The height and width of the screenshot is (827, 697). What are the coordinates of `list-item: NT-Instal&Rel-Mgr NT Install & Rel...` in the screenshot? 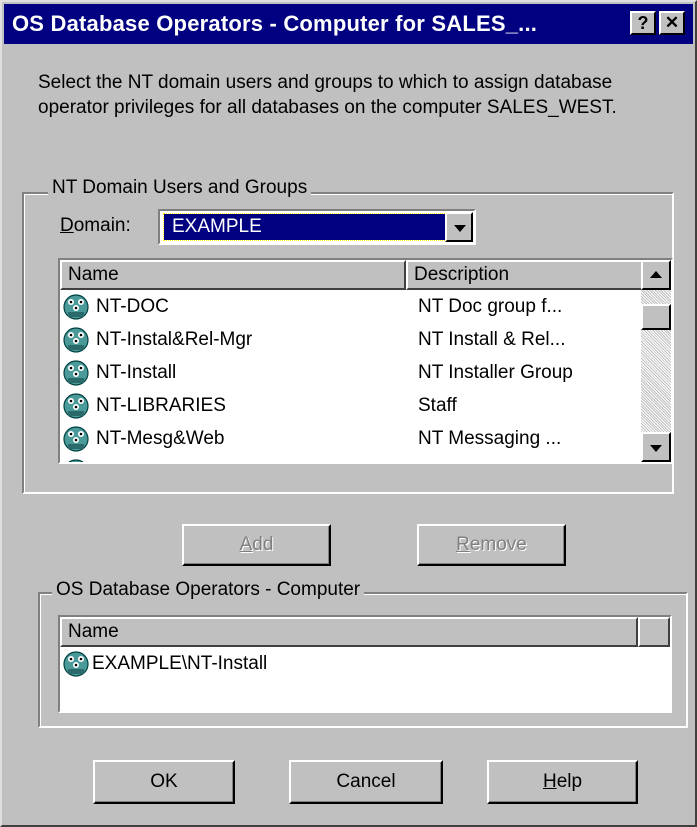 It's located at (350, 339).